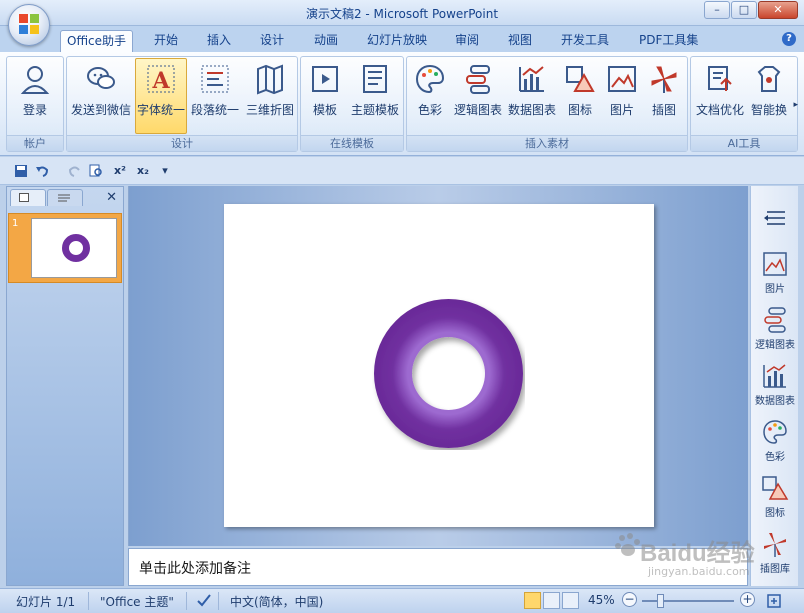 The image size is (804, 613). I want to click on help-icon: ?, so click(789, 39).